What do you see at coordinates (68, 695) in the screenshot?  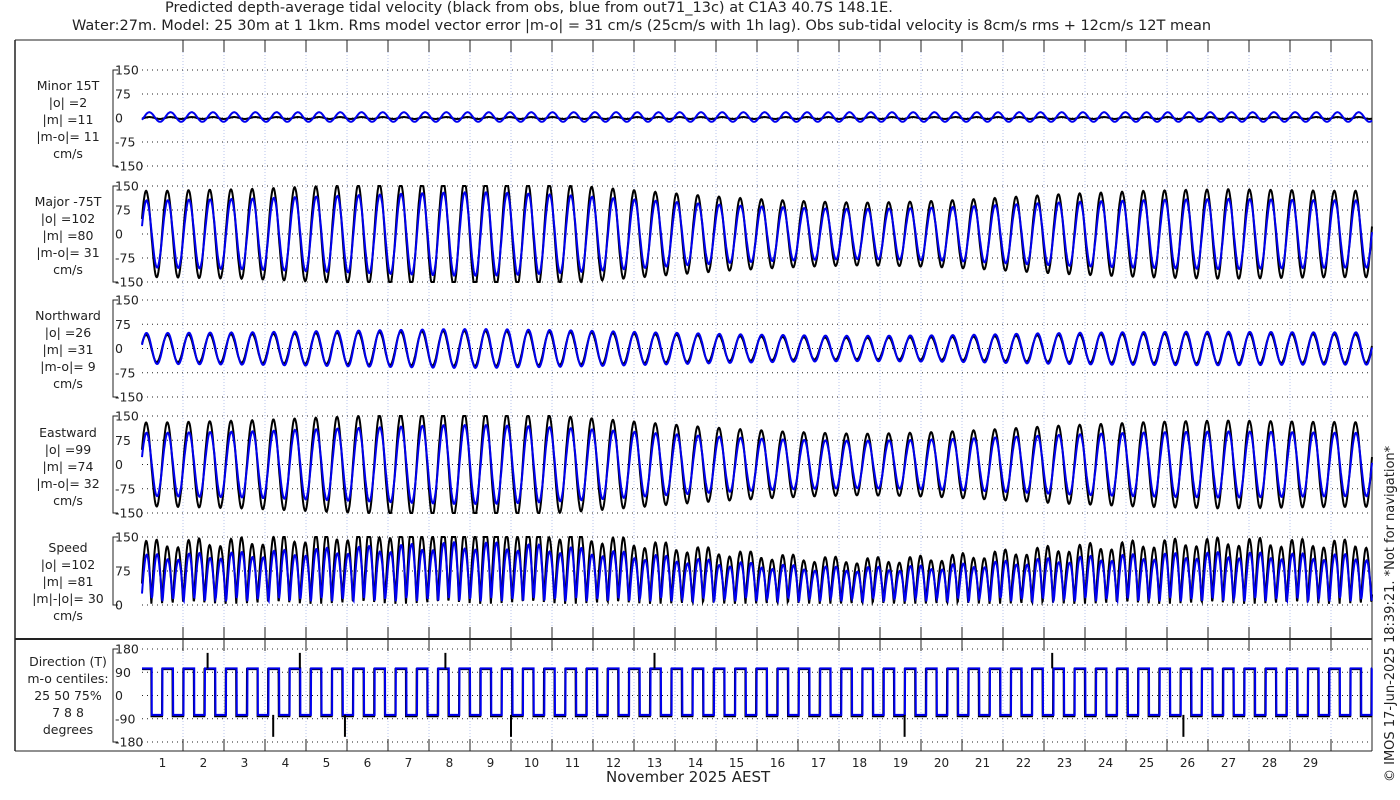 I see `panel-label-line: 25 50 75%` at bounding box center [68, 695].